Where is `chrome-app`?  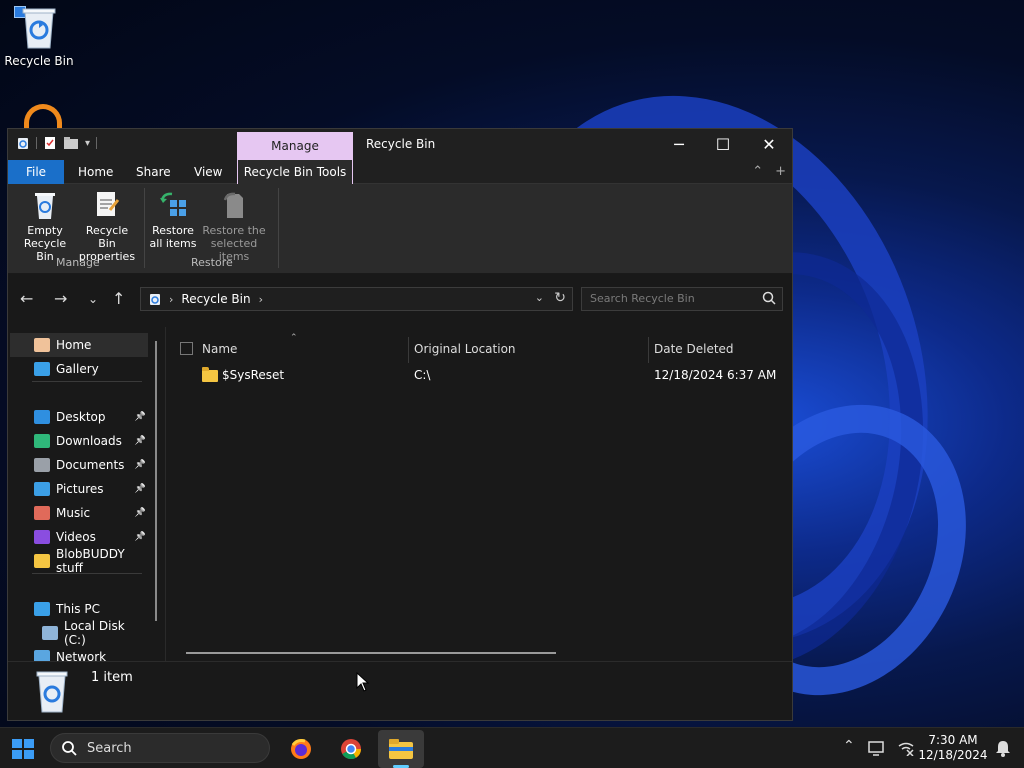 chrome-app is located at coordinates (351, 749).